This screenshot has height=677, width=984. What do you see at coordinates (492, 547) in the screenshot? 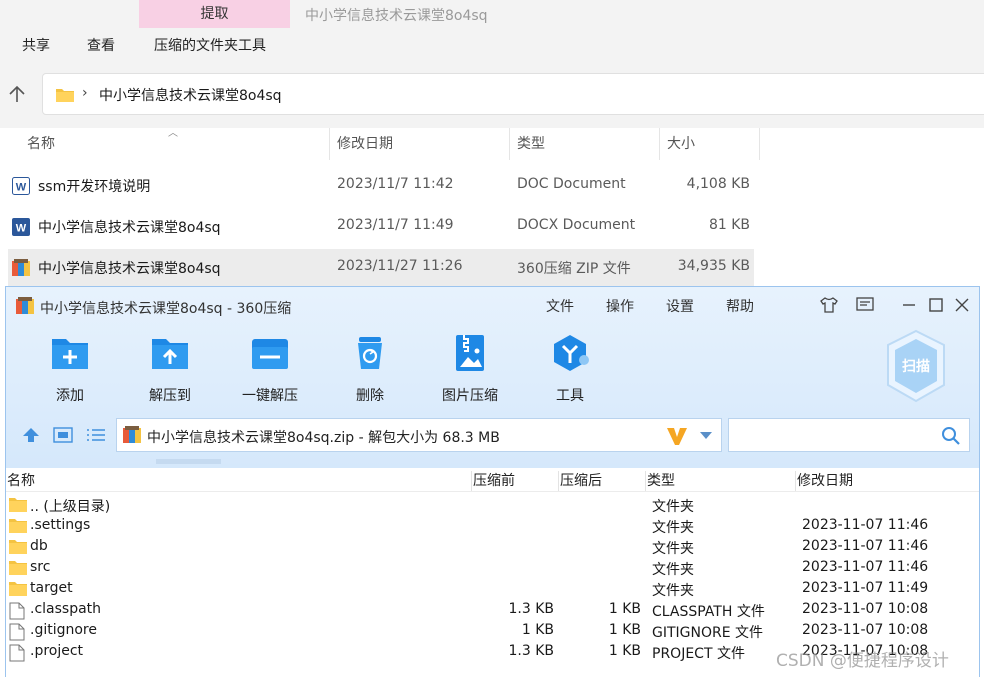
I see `archive-row: db 文件夹 2023-11-07 11:46` at bounding box center [492, 547].